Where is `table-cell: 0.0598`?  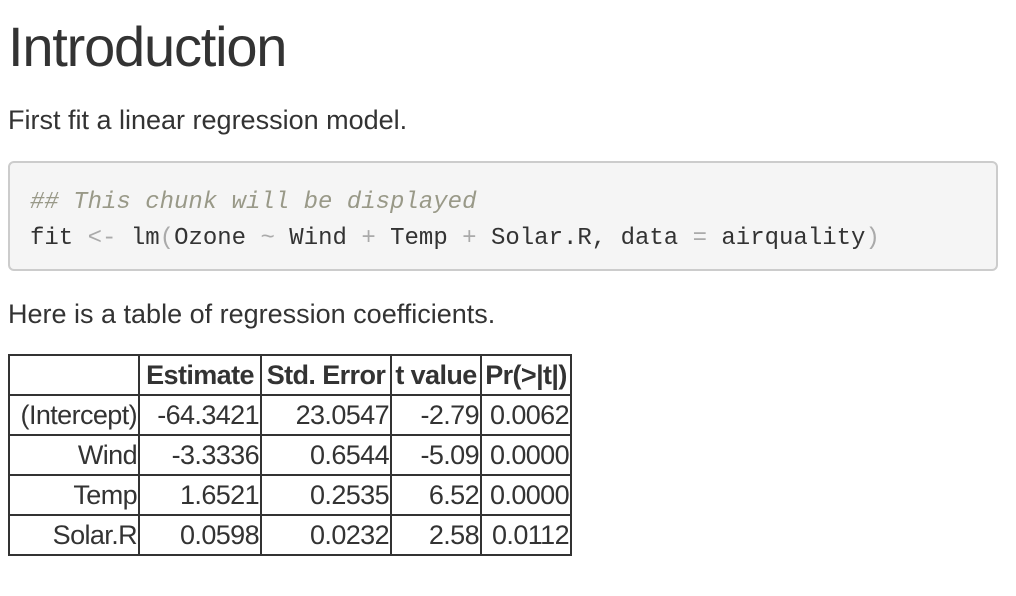
table-cell: 0.0598 is located at coordinates (200, 535).